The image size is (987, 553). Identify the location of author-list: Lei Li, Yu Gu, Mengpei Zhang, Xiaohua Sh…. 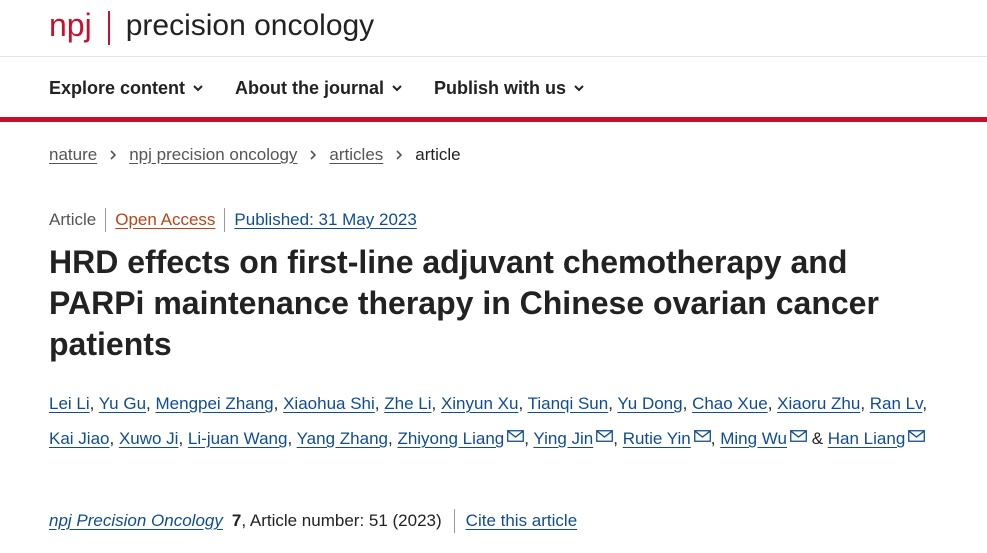
(494, 421).